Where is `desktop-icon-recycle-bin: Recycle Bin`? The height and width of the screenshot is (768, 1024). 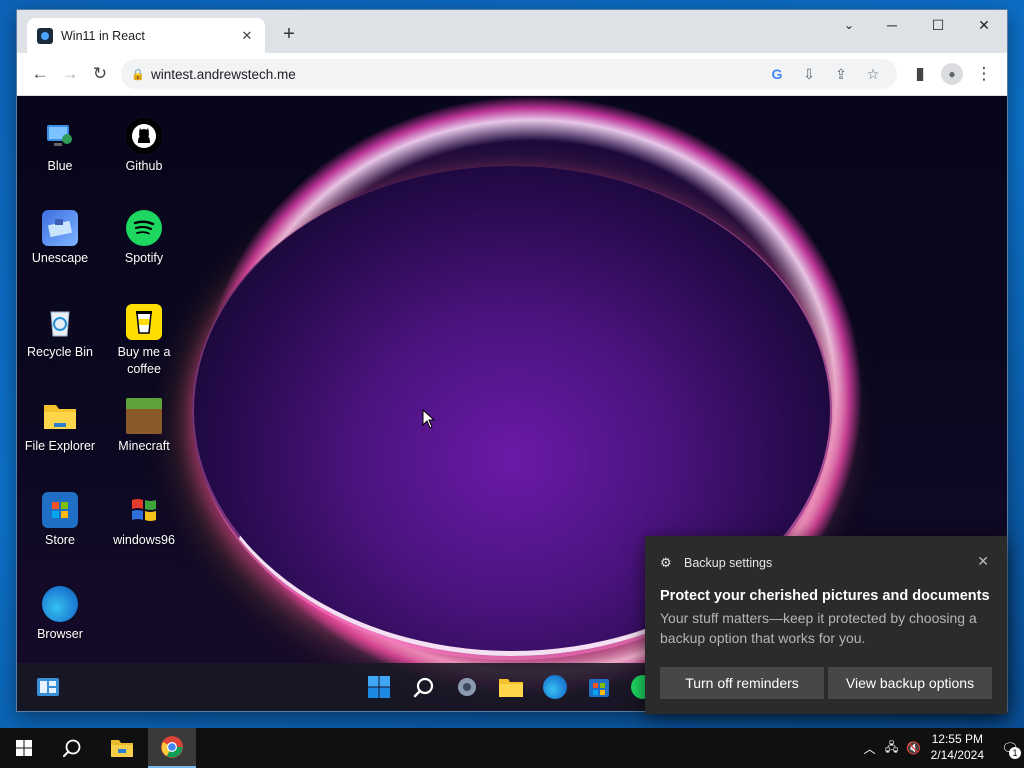
desktop-icon-recycle-bin: Recycle Bin is located at coordinates (60, 332).